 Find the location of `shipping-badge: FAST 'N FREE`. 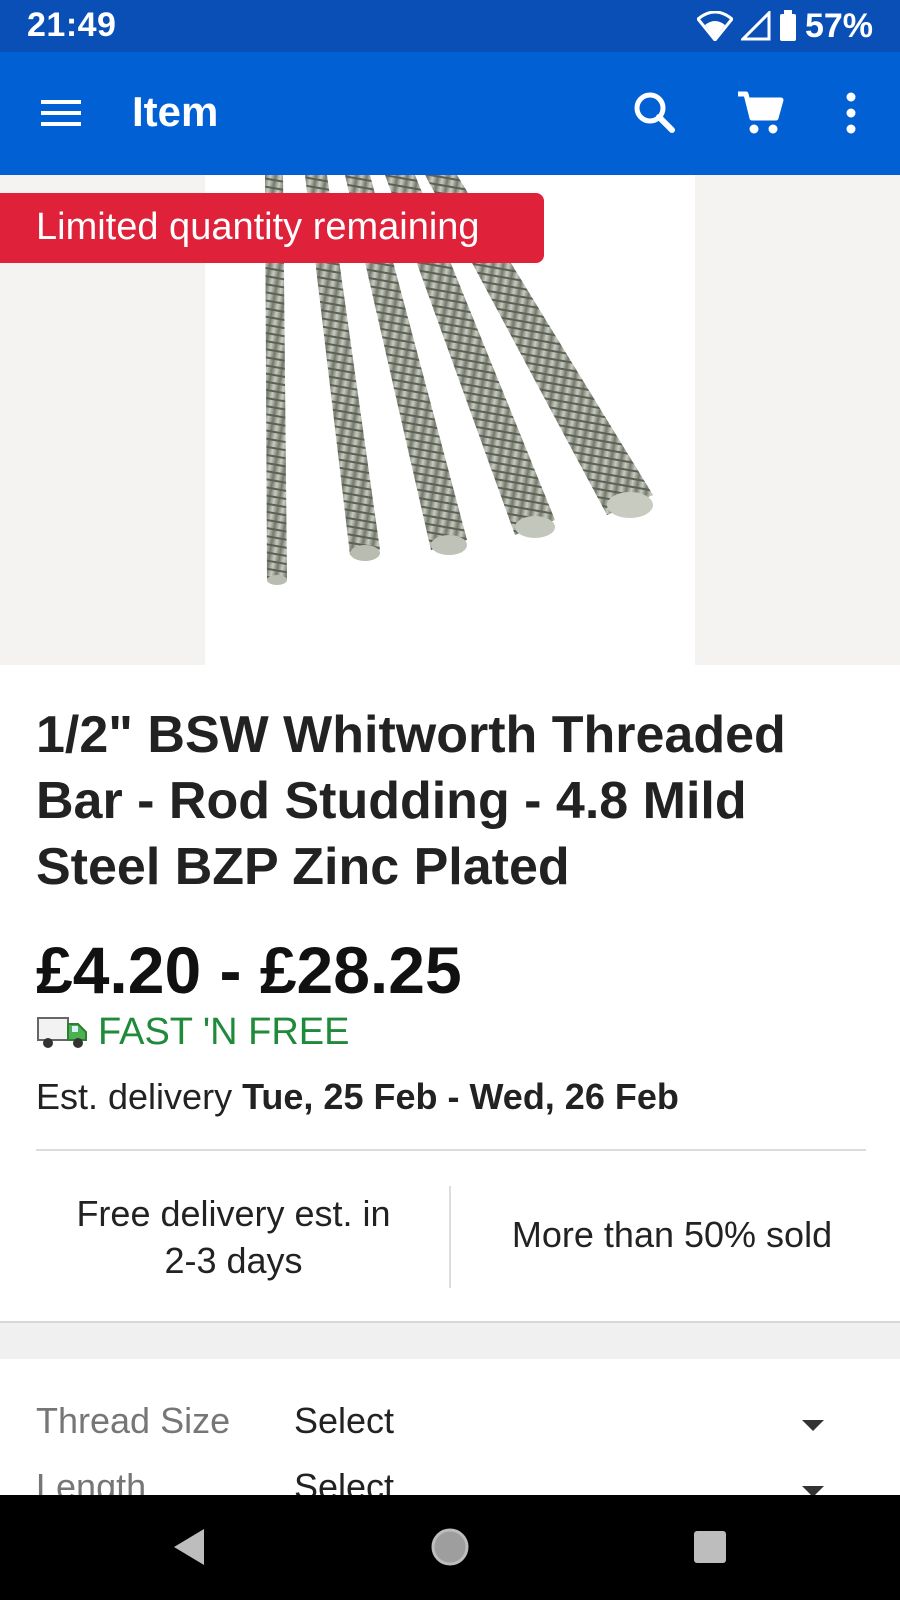

shipping-badge: FAST 'N FREE is located at coordinates (193, 1032).